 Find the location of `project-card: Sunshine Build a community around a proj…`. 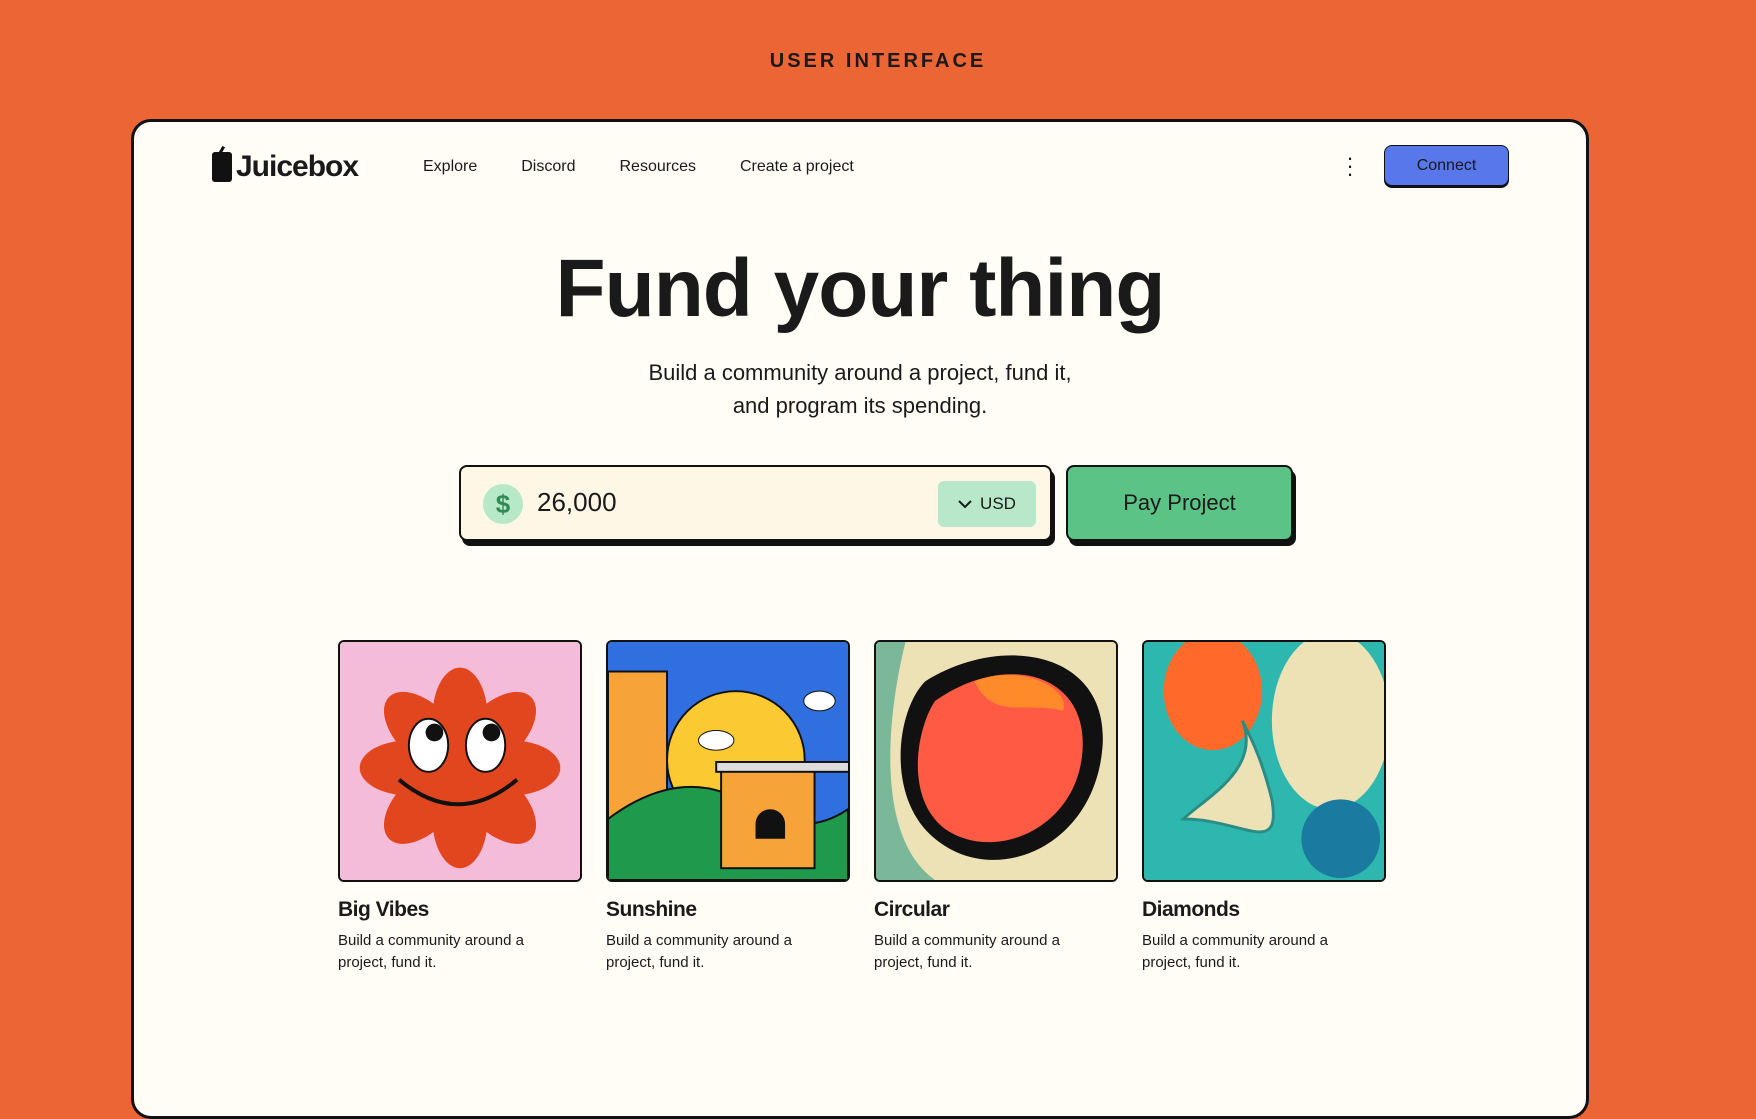

project-card: Sunshine Build a community around a proj… is located at coordinates (728, 807).